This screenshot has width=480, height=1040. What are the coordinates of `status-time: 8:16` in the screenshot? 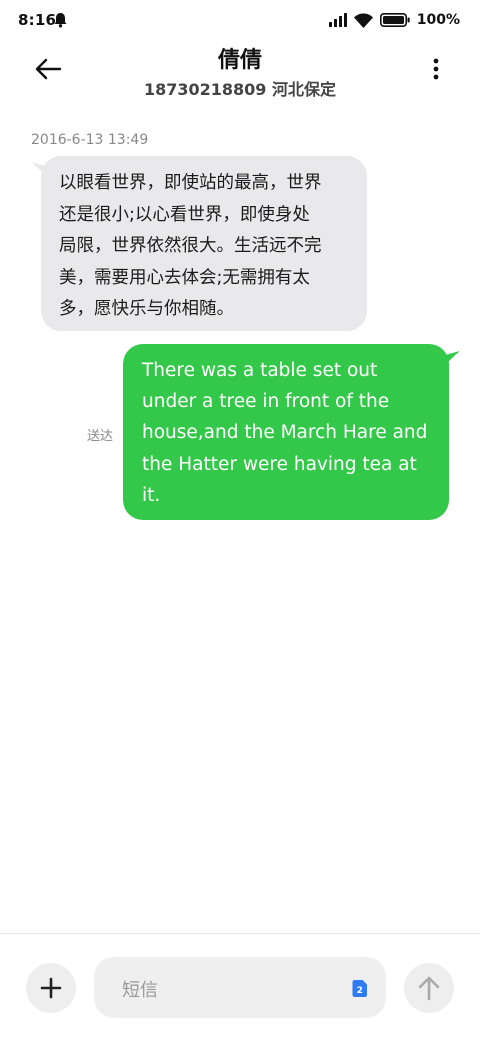 It's located at (37, 20).